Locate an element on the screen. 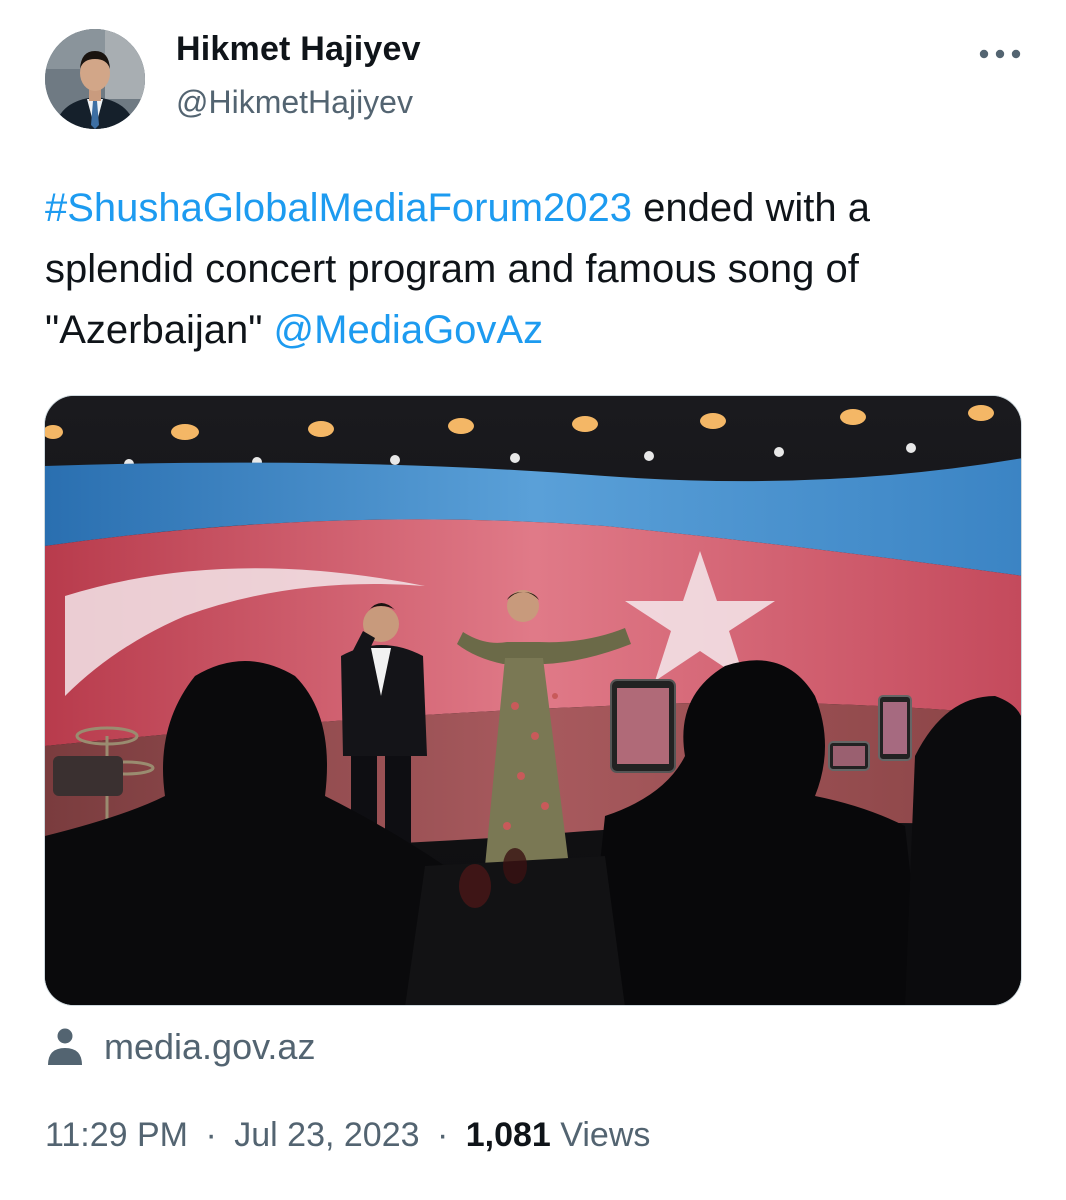 The width and height of the screenshot is (1066, 1200). avatar is located at coordinates (95, 79).